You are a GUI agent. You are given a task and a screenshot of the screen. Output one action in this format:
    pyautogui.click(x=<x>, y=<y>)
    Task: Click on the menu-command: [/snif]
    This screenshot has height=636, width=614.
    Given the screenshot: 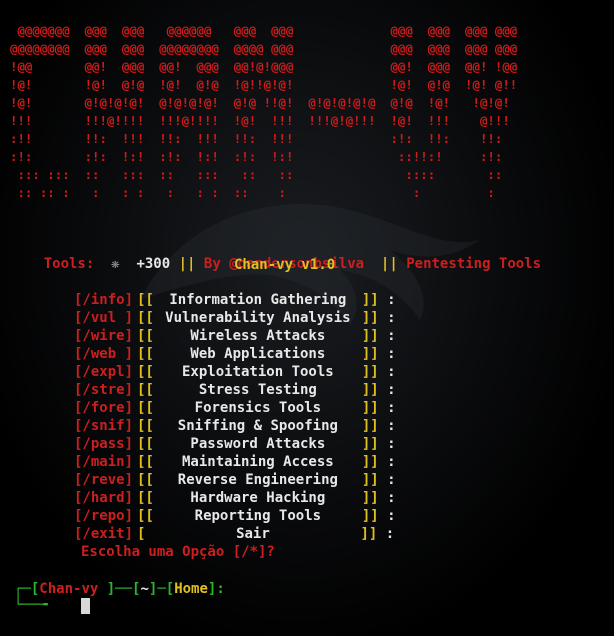 What is the action you would take?
    pyautogui.click(x=104, y=426)
    